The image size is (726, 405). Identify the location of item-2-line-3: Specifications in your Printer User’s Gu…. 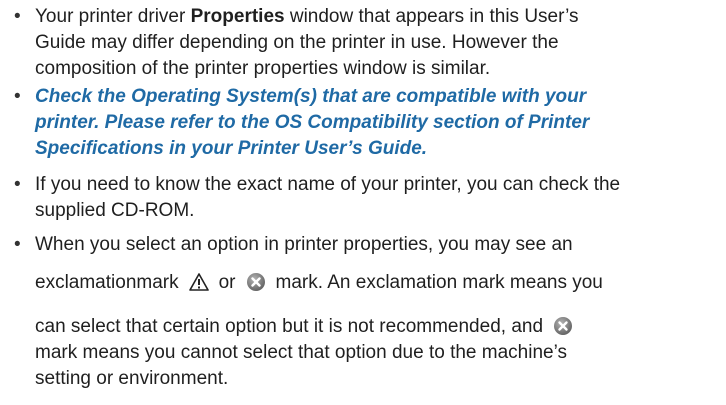
(231, 148).